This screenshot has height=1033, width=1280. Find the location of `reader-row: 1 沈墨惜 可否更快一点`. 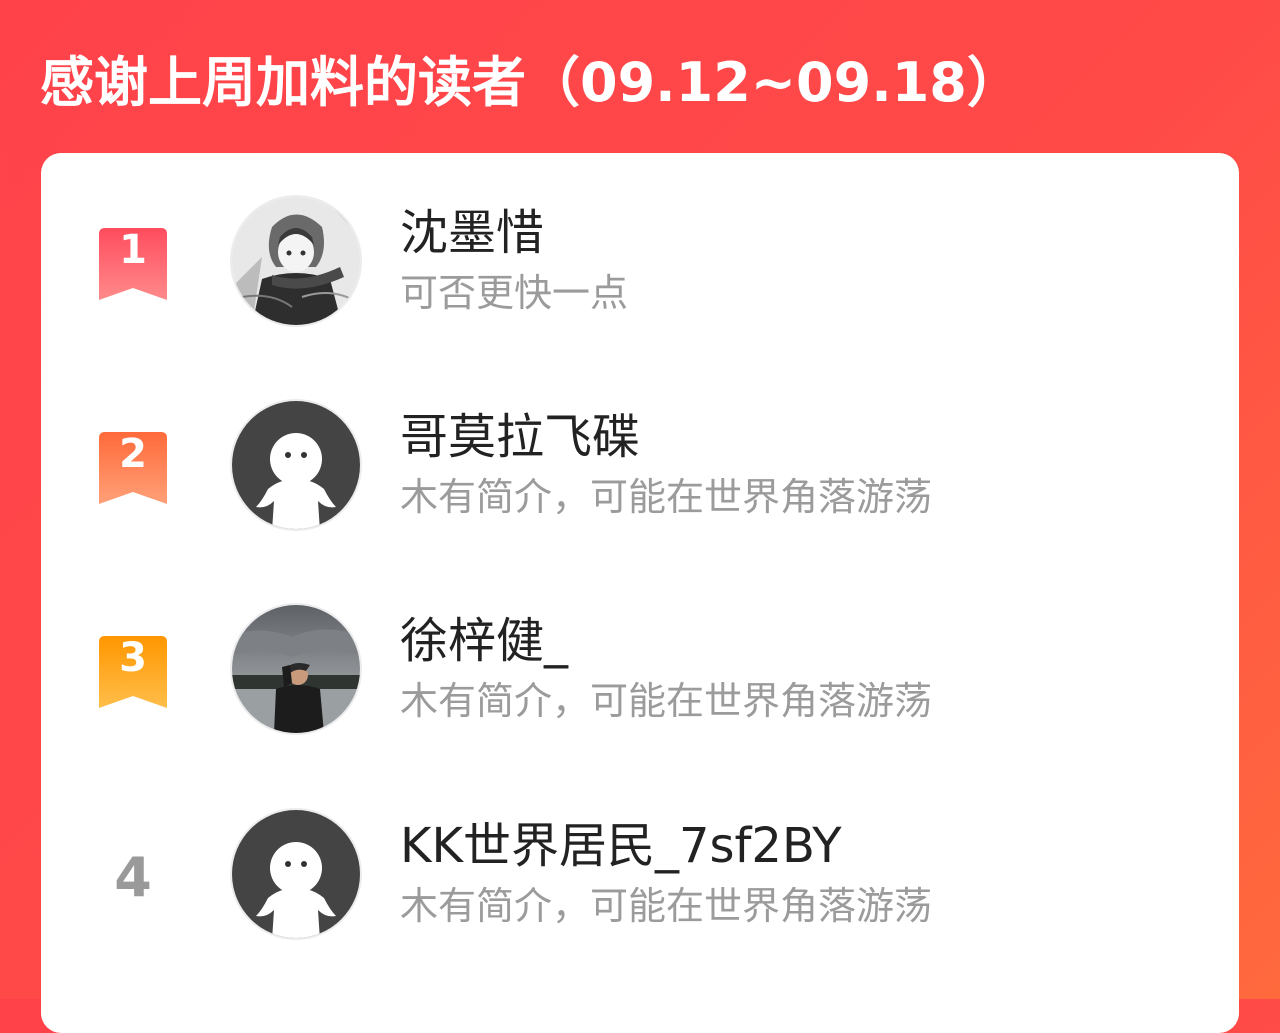

reader-row: 1 沈墨惜 可否更快一点 is located at coordinates (640, 265).